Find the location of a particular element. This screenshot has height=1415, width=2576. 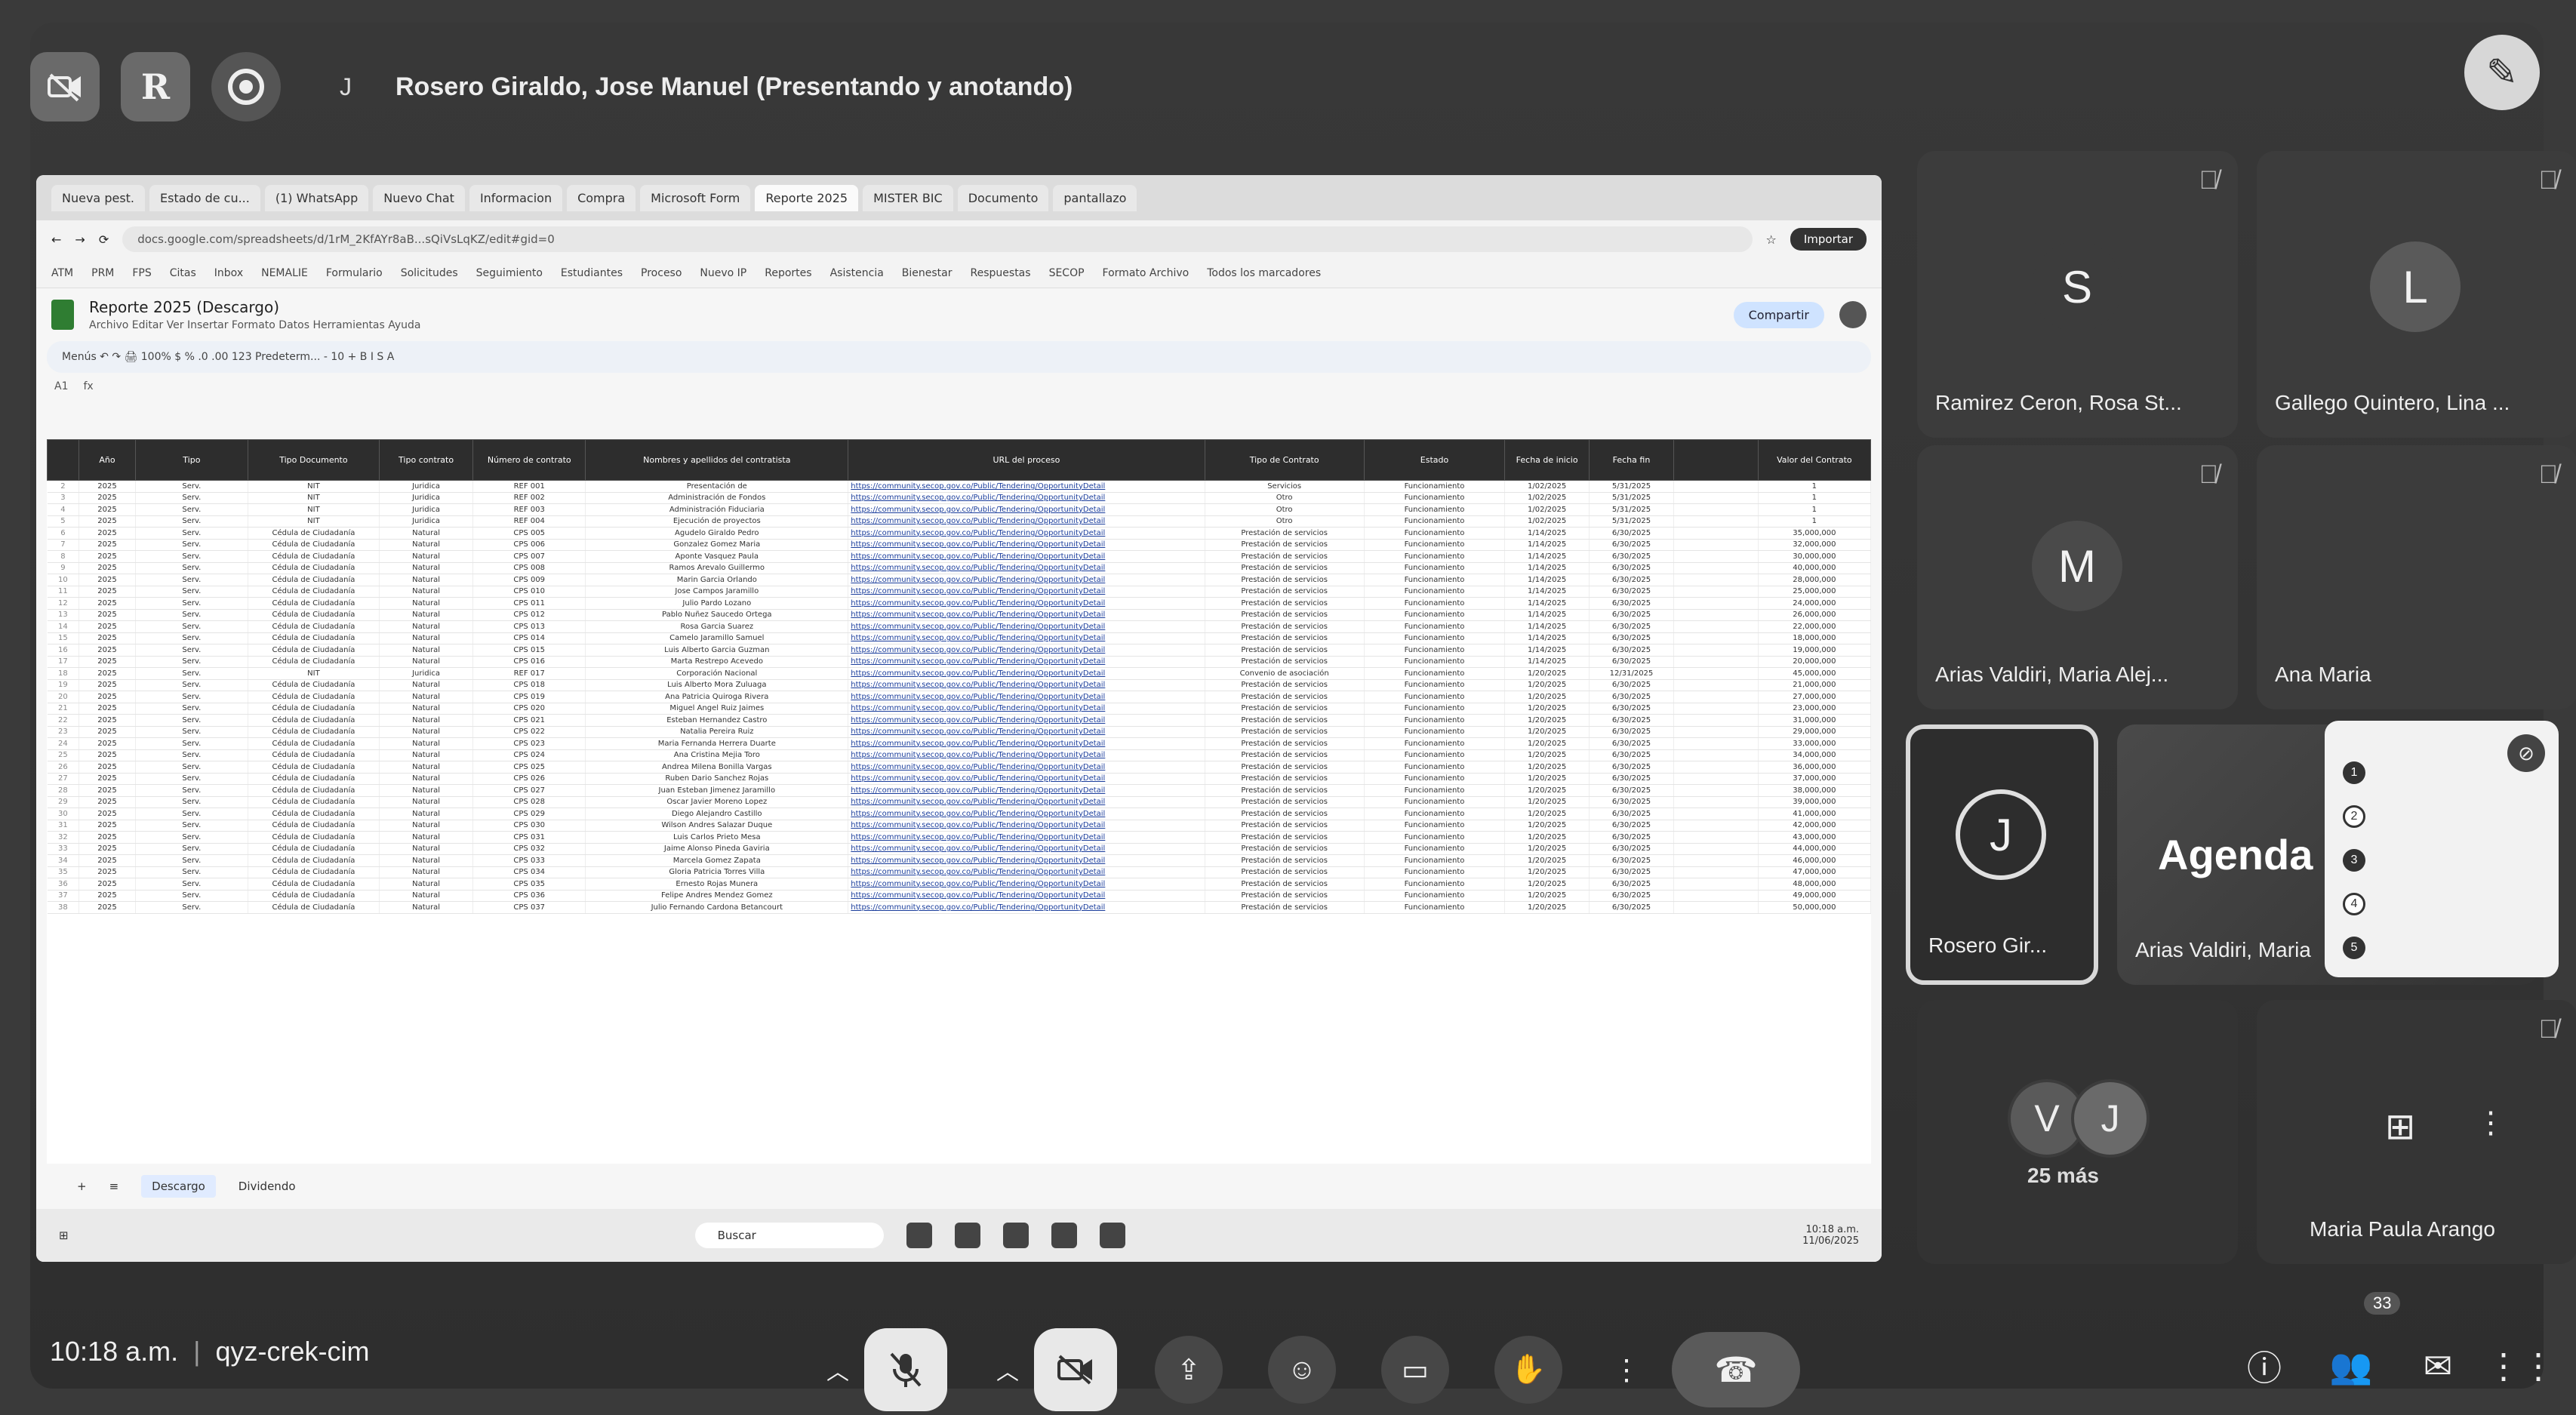

bookmark-item: Todos los marcadores is located at coordinates (1264, 273).